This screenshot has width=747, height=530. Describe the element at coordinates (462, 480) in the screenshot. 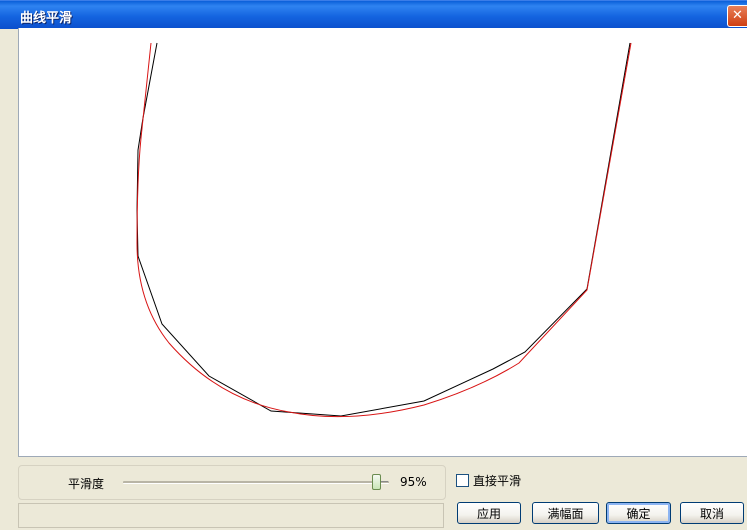

I see `direct-smooth-checkbox` at that location.